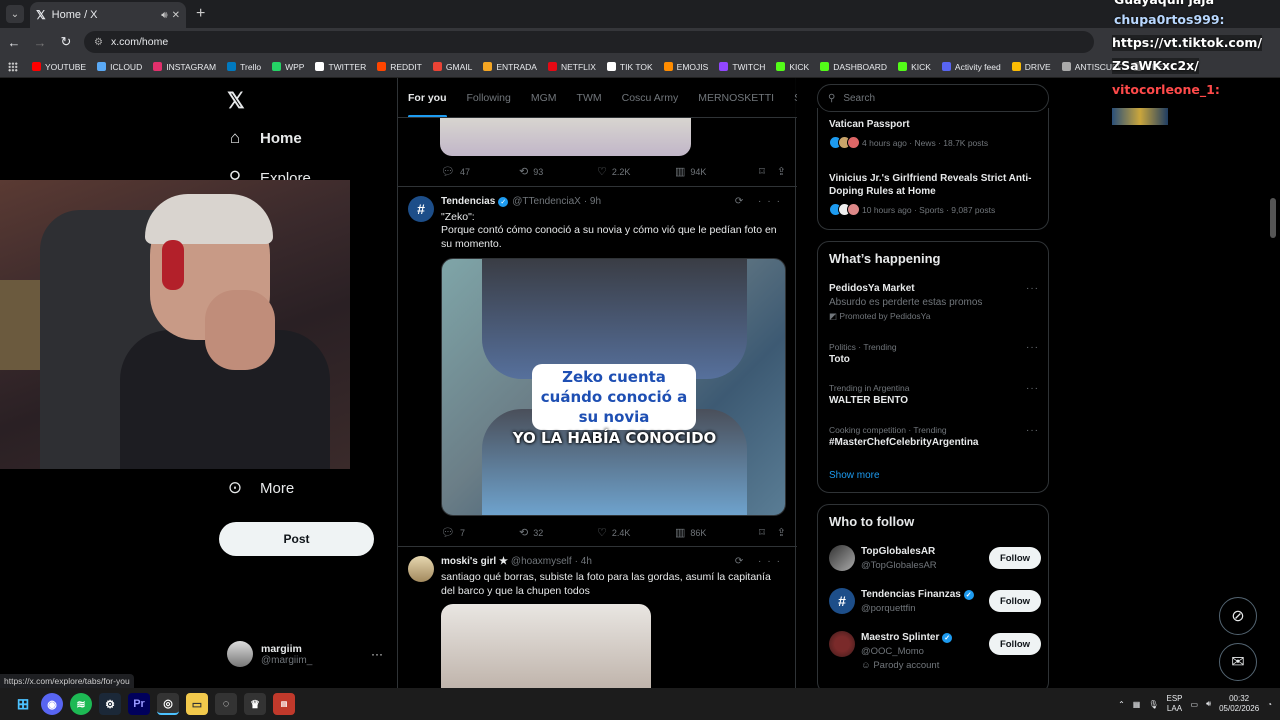  I want to click on bookmark-item: Activity feed, so click(971, 67).